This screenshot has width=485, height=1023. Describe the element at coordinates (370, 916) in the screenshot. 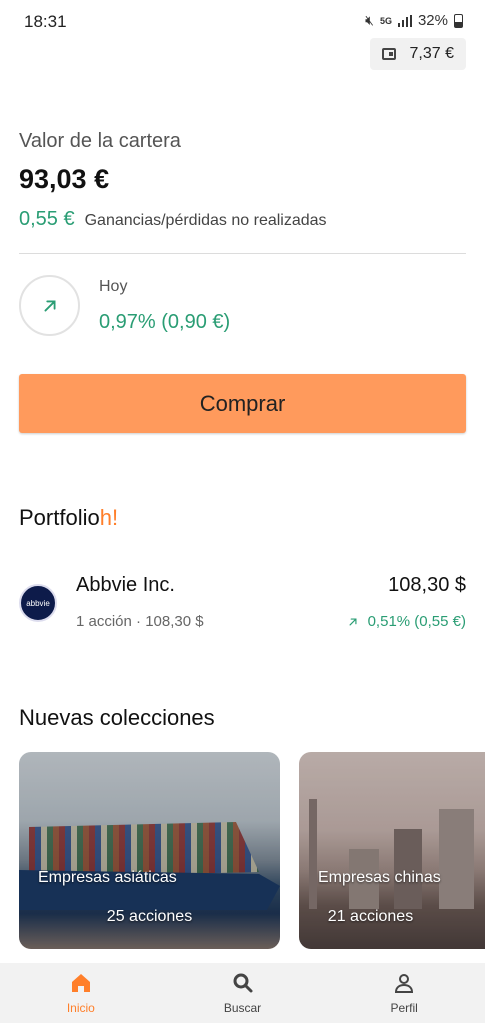

I see `collection-card-count: 21 acciones` at that location.